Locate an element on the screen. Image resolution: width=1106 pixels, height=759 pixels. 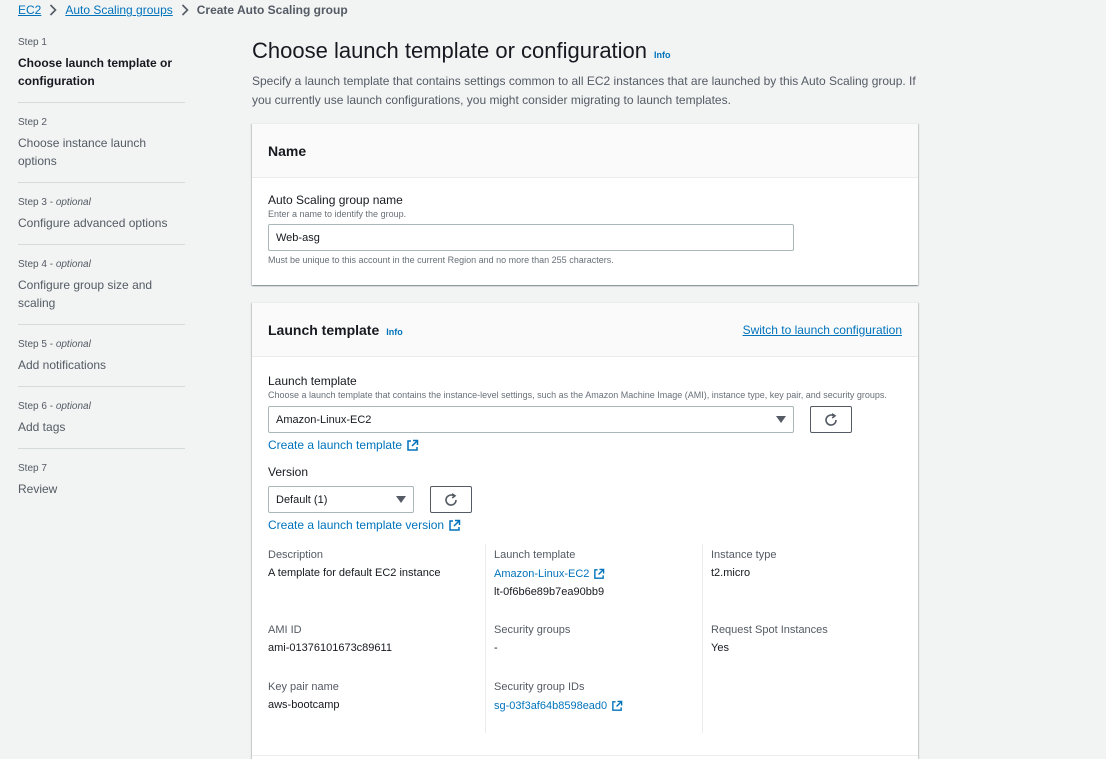
create-launch-template-link: Create a launch template is located at coordinates (343, 445).